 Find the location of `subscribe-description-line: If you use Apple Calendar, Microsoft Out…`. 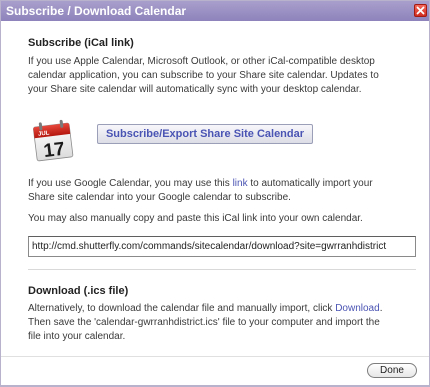

subscribe-description-line: If you use Apple Calendar, Microsoft Out… is located at coordinates (201, 61).